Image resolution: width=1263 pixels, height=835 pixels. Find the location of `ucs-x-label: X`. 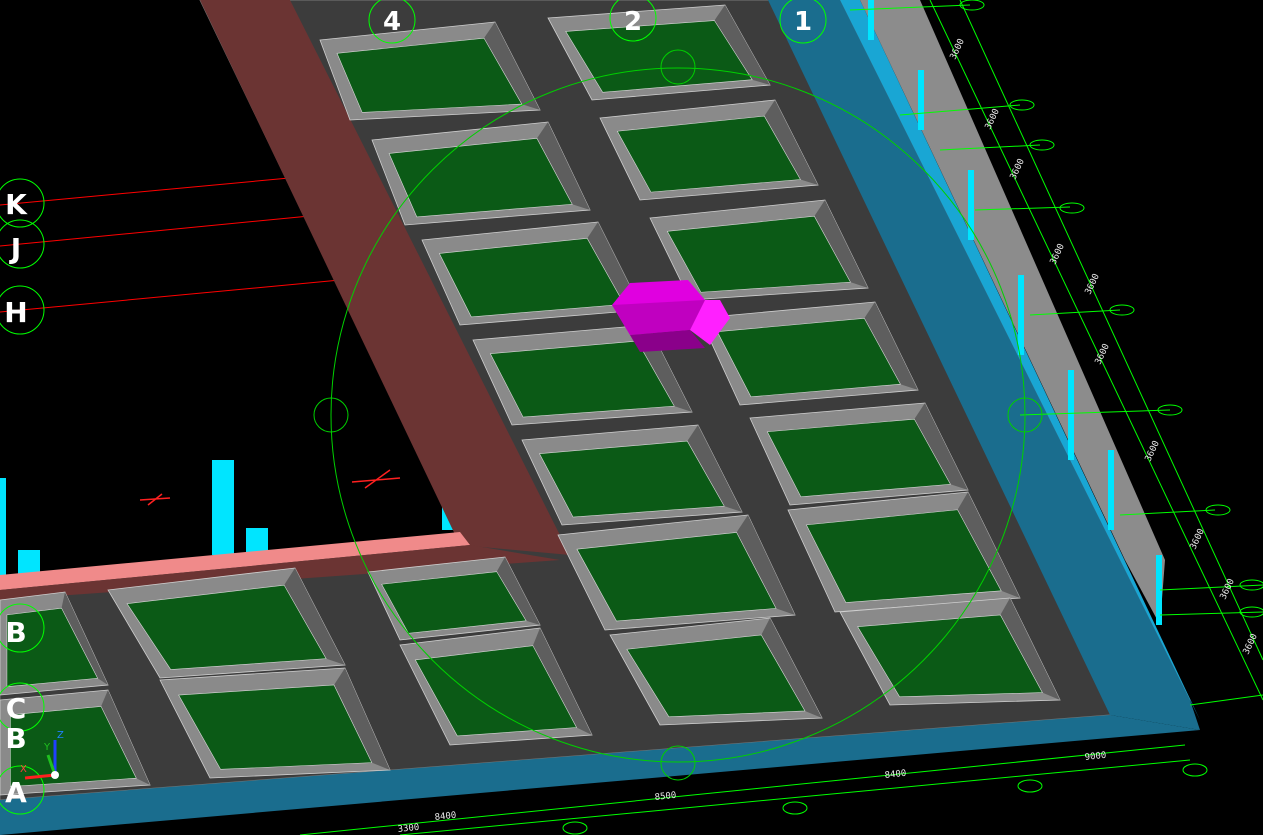

ucs-x-label: X is located at coordinates (23, 769).